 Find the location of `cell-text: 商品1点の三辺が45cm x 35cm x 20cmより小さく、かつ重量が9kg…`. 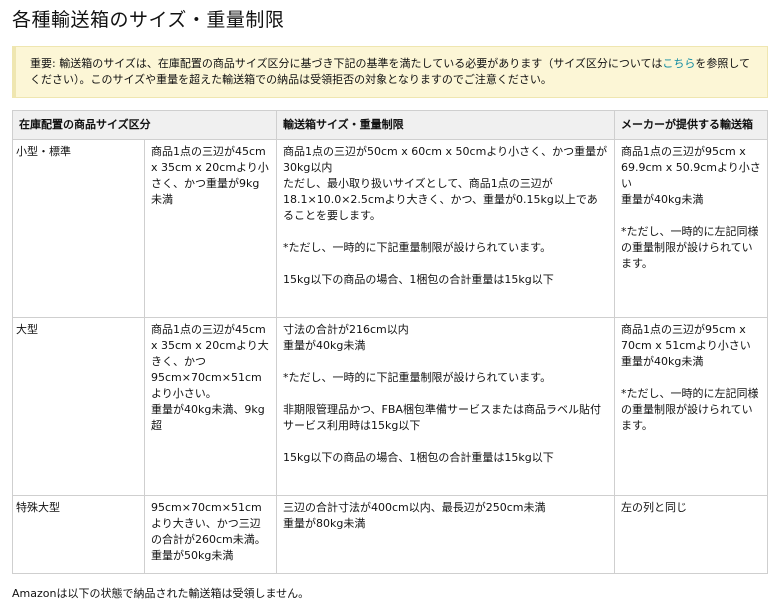

cell-text: 商品1点の三辺が45cm x 35cm x 20cmより小さく、かつ重量が9kg… is located at coordinates (210, 175).